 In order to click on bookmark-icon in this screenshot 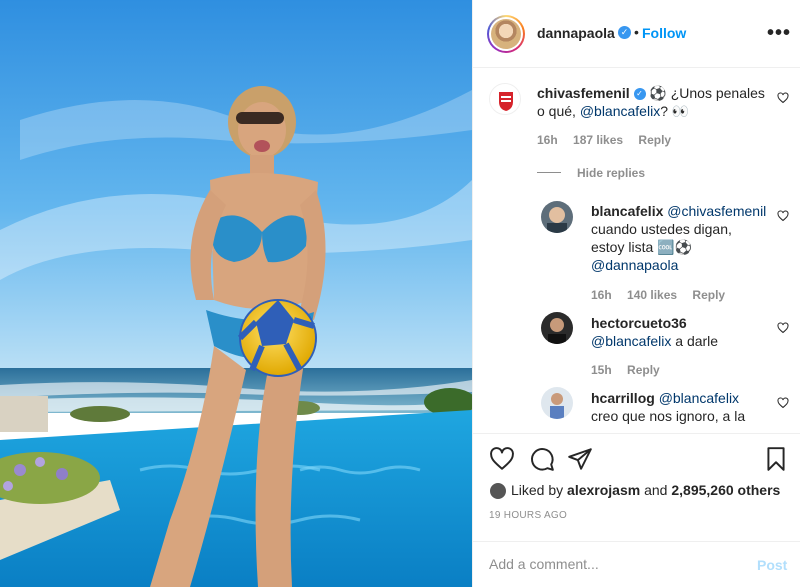, I will do `click(776, 459)`.